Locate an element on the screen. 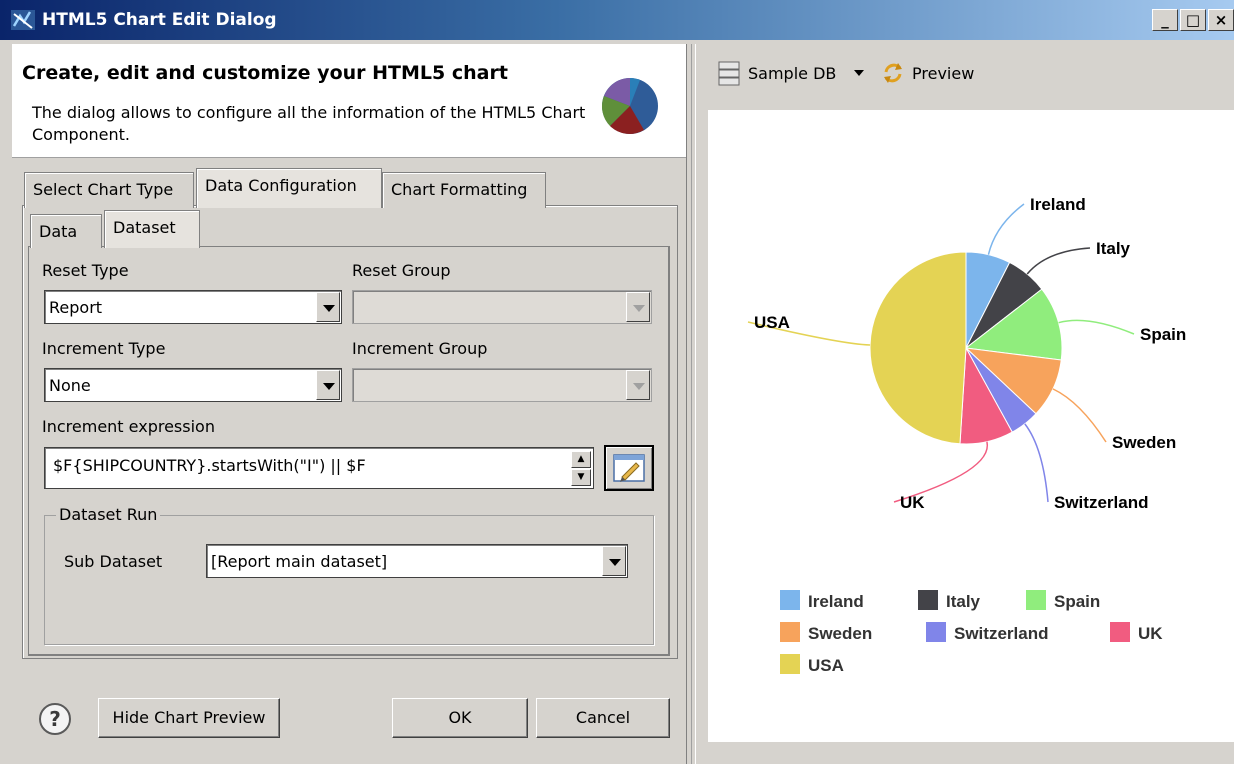 Image resolution: width=1234 pixels, height=764 pixels. minimize-button: _ is located at coordinates (1165, 20).